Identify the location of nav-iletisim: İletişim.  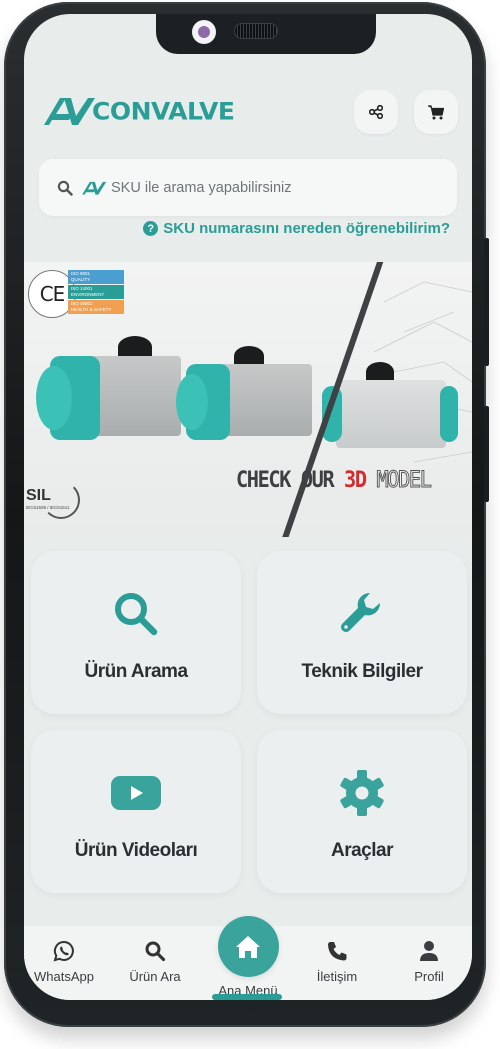
(337, 961).